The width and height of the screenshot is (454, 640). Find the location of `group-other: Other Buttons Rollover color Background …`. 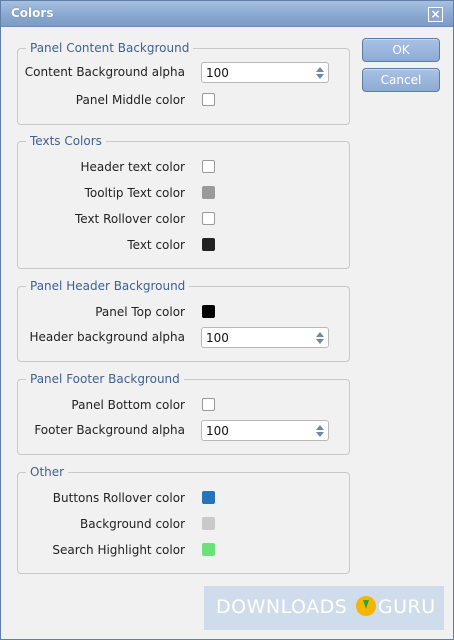

group-other: Other Buttons Rollover color Background … is located at coordinates (184, 519).